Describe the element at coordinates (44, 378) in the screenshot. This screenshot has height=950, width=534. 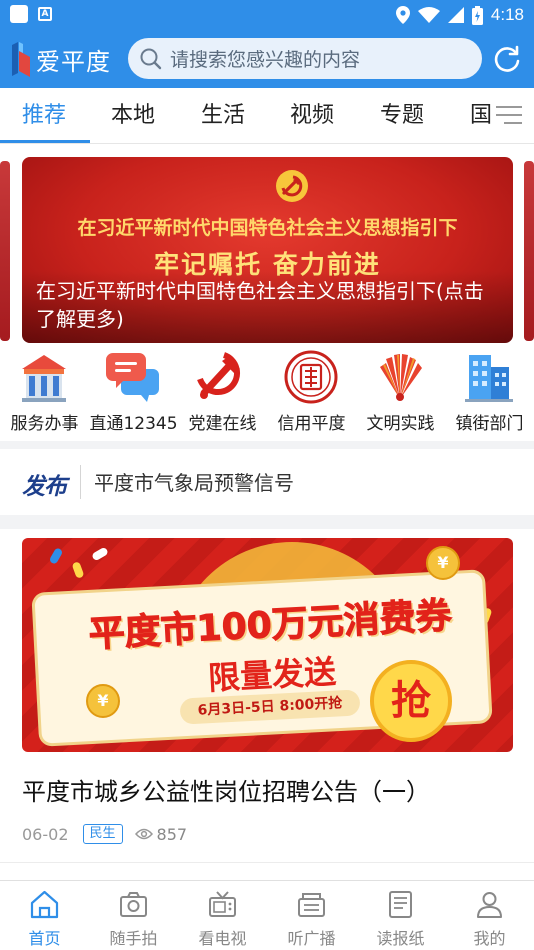
I see `government-building-icon` at that location.